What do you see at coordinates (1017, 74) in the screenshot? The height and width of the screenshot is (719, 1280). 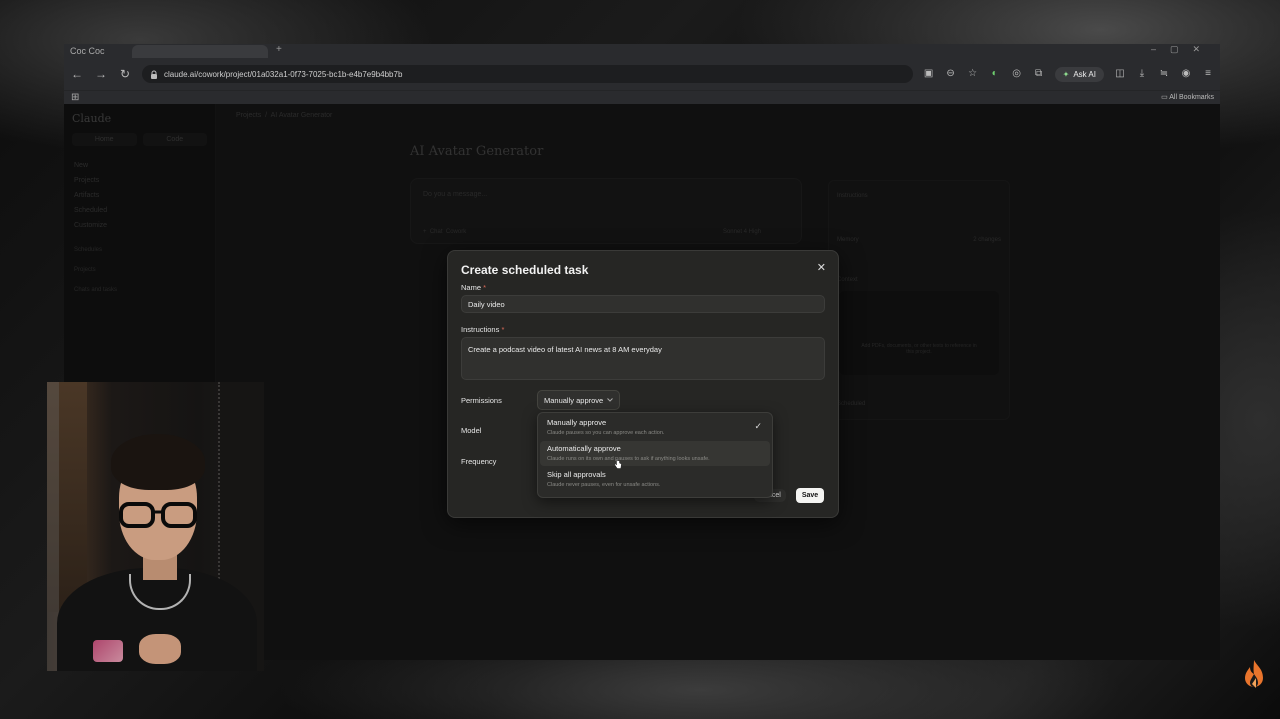 I see `shield-icon: ◎` at bounding box center [1017, 74].